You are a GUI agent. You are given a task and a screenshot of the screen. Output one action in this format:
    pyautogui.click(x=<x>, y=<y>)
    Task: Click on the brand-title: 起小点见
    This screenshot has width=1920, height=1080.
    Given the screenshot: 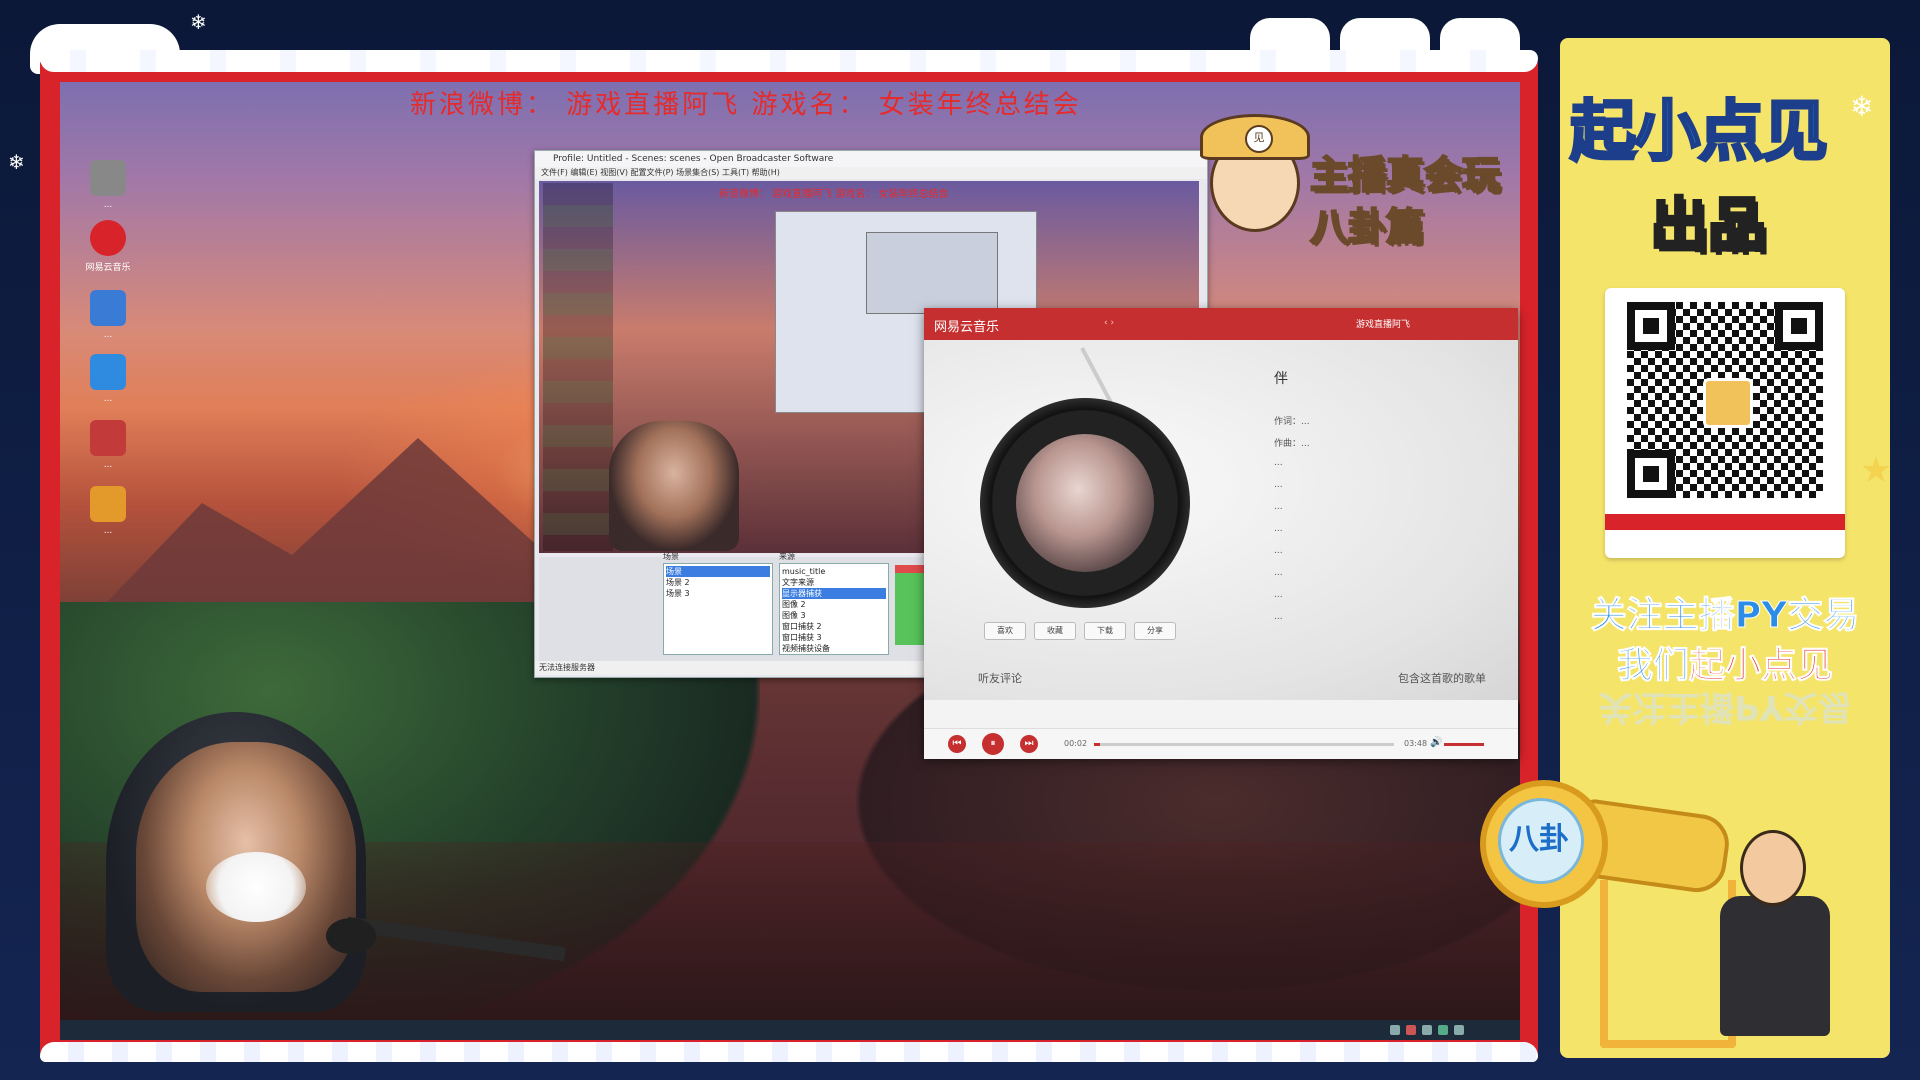 What is the action you would take?
    pyautogui.click(x=1699, y=132)
    